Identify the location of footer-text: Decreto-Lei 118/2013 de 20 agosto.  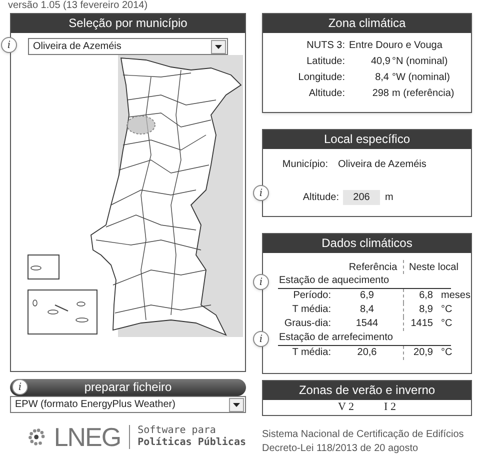
(341, 449).